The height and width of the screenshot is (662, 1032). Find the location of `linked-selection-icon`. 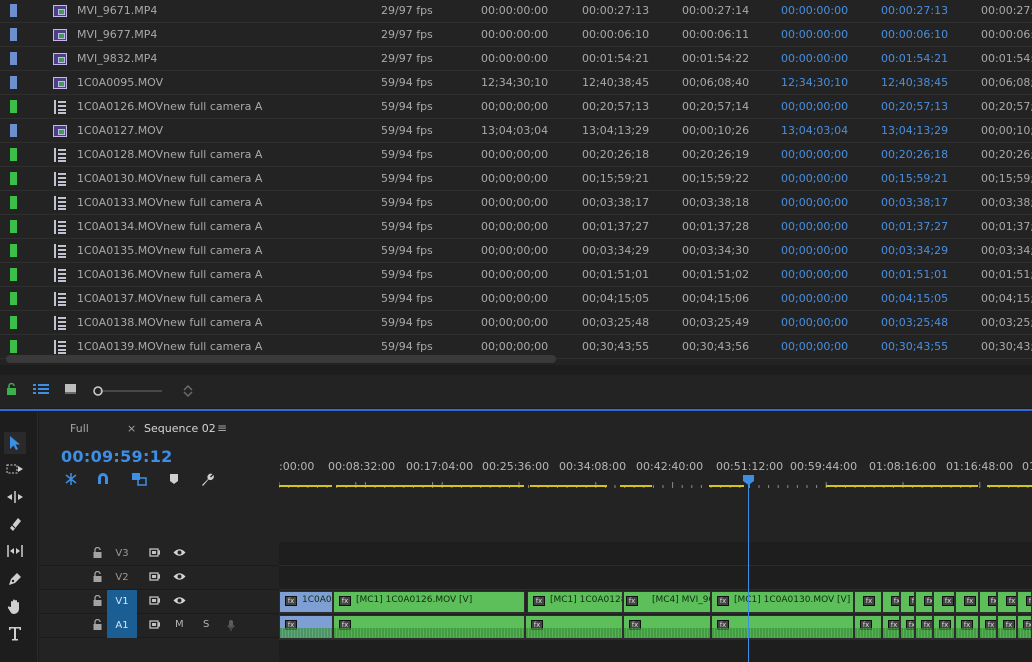

linked-selection-icon is located at coordinates (139, 480).